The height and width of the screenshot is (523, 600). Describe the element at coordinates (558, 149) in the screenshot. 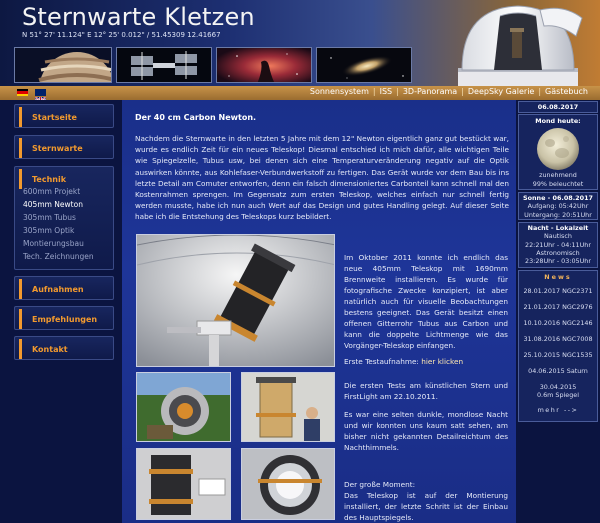

I see `moon-icon` at that location.